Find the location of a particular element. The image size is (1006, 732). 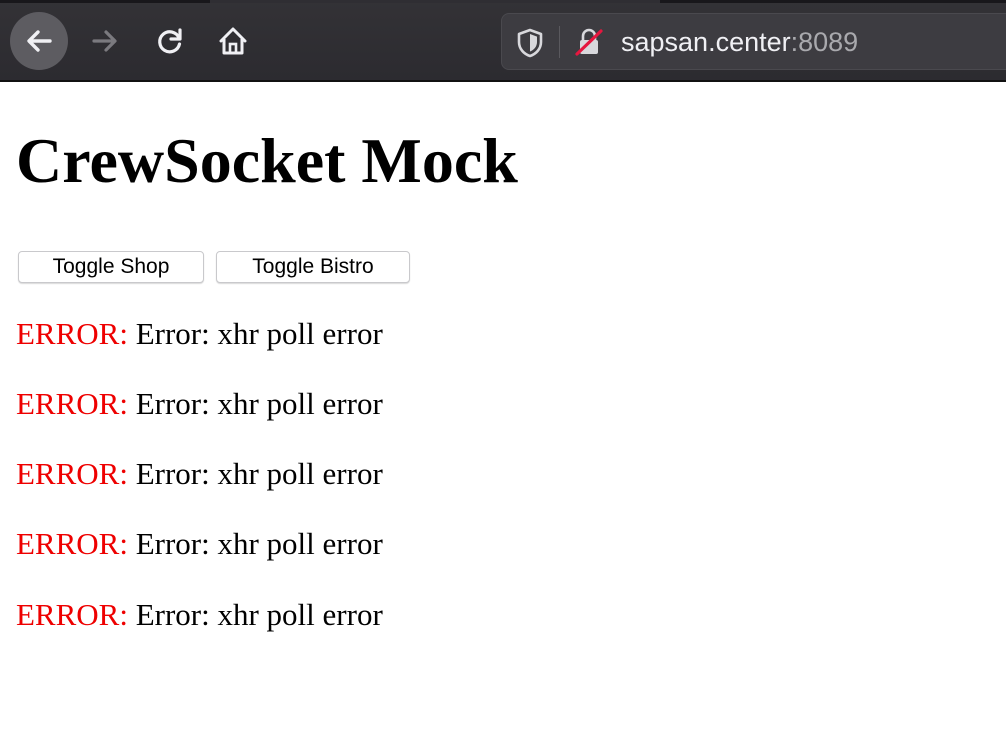

address-bar: sapsan.center:8089 is located at coordinates (753, 41).